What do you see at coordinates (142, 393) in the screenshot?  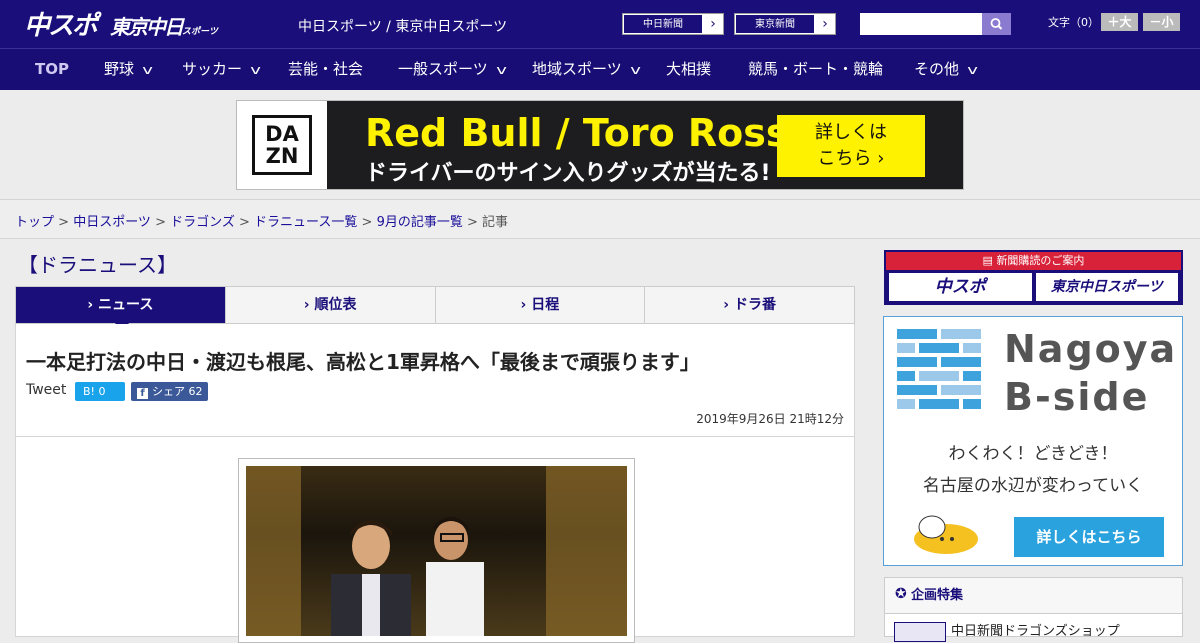 I see `facebook-icon: f` at bounding box center [142, 393].